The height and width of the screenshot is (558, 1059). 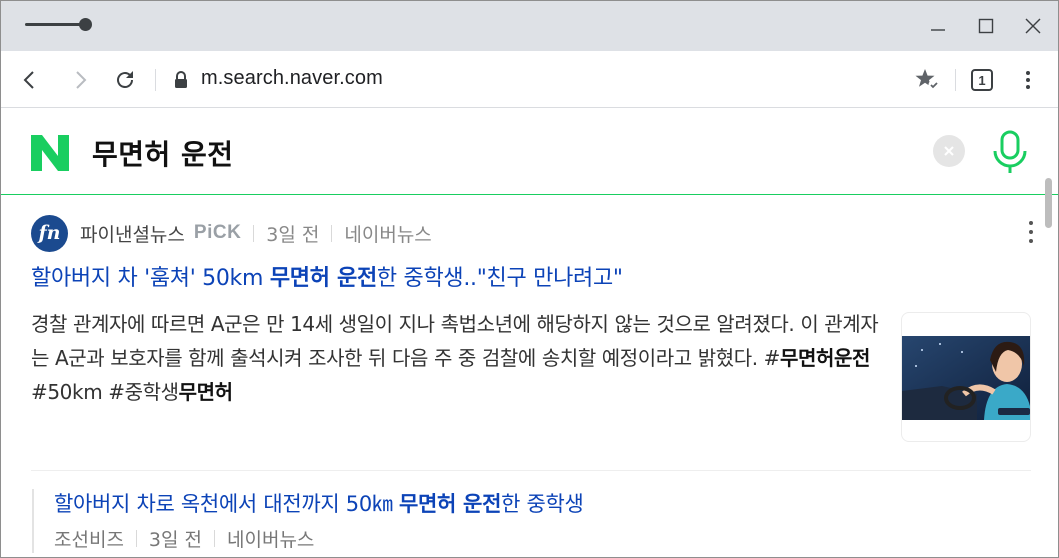 I want to click on related-time: 3일 전, so click(x=175, y=539).